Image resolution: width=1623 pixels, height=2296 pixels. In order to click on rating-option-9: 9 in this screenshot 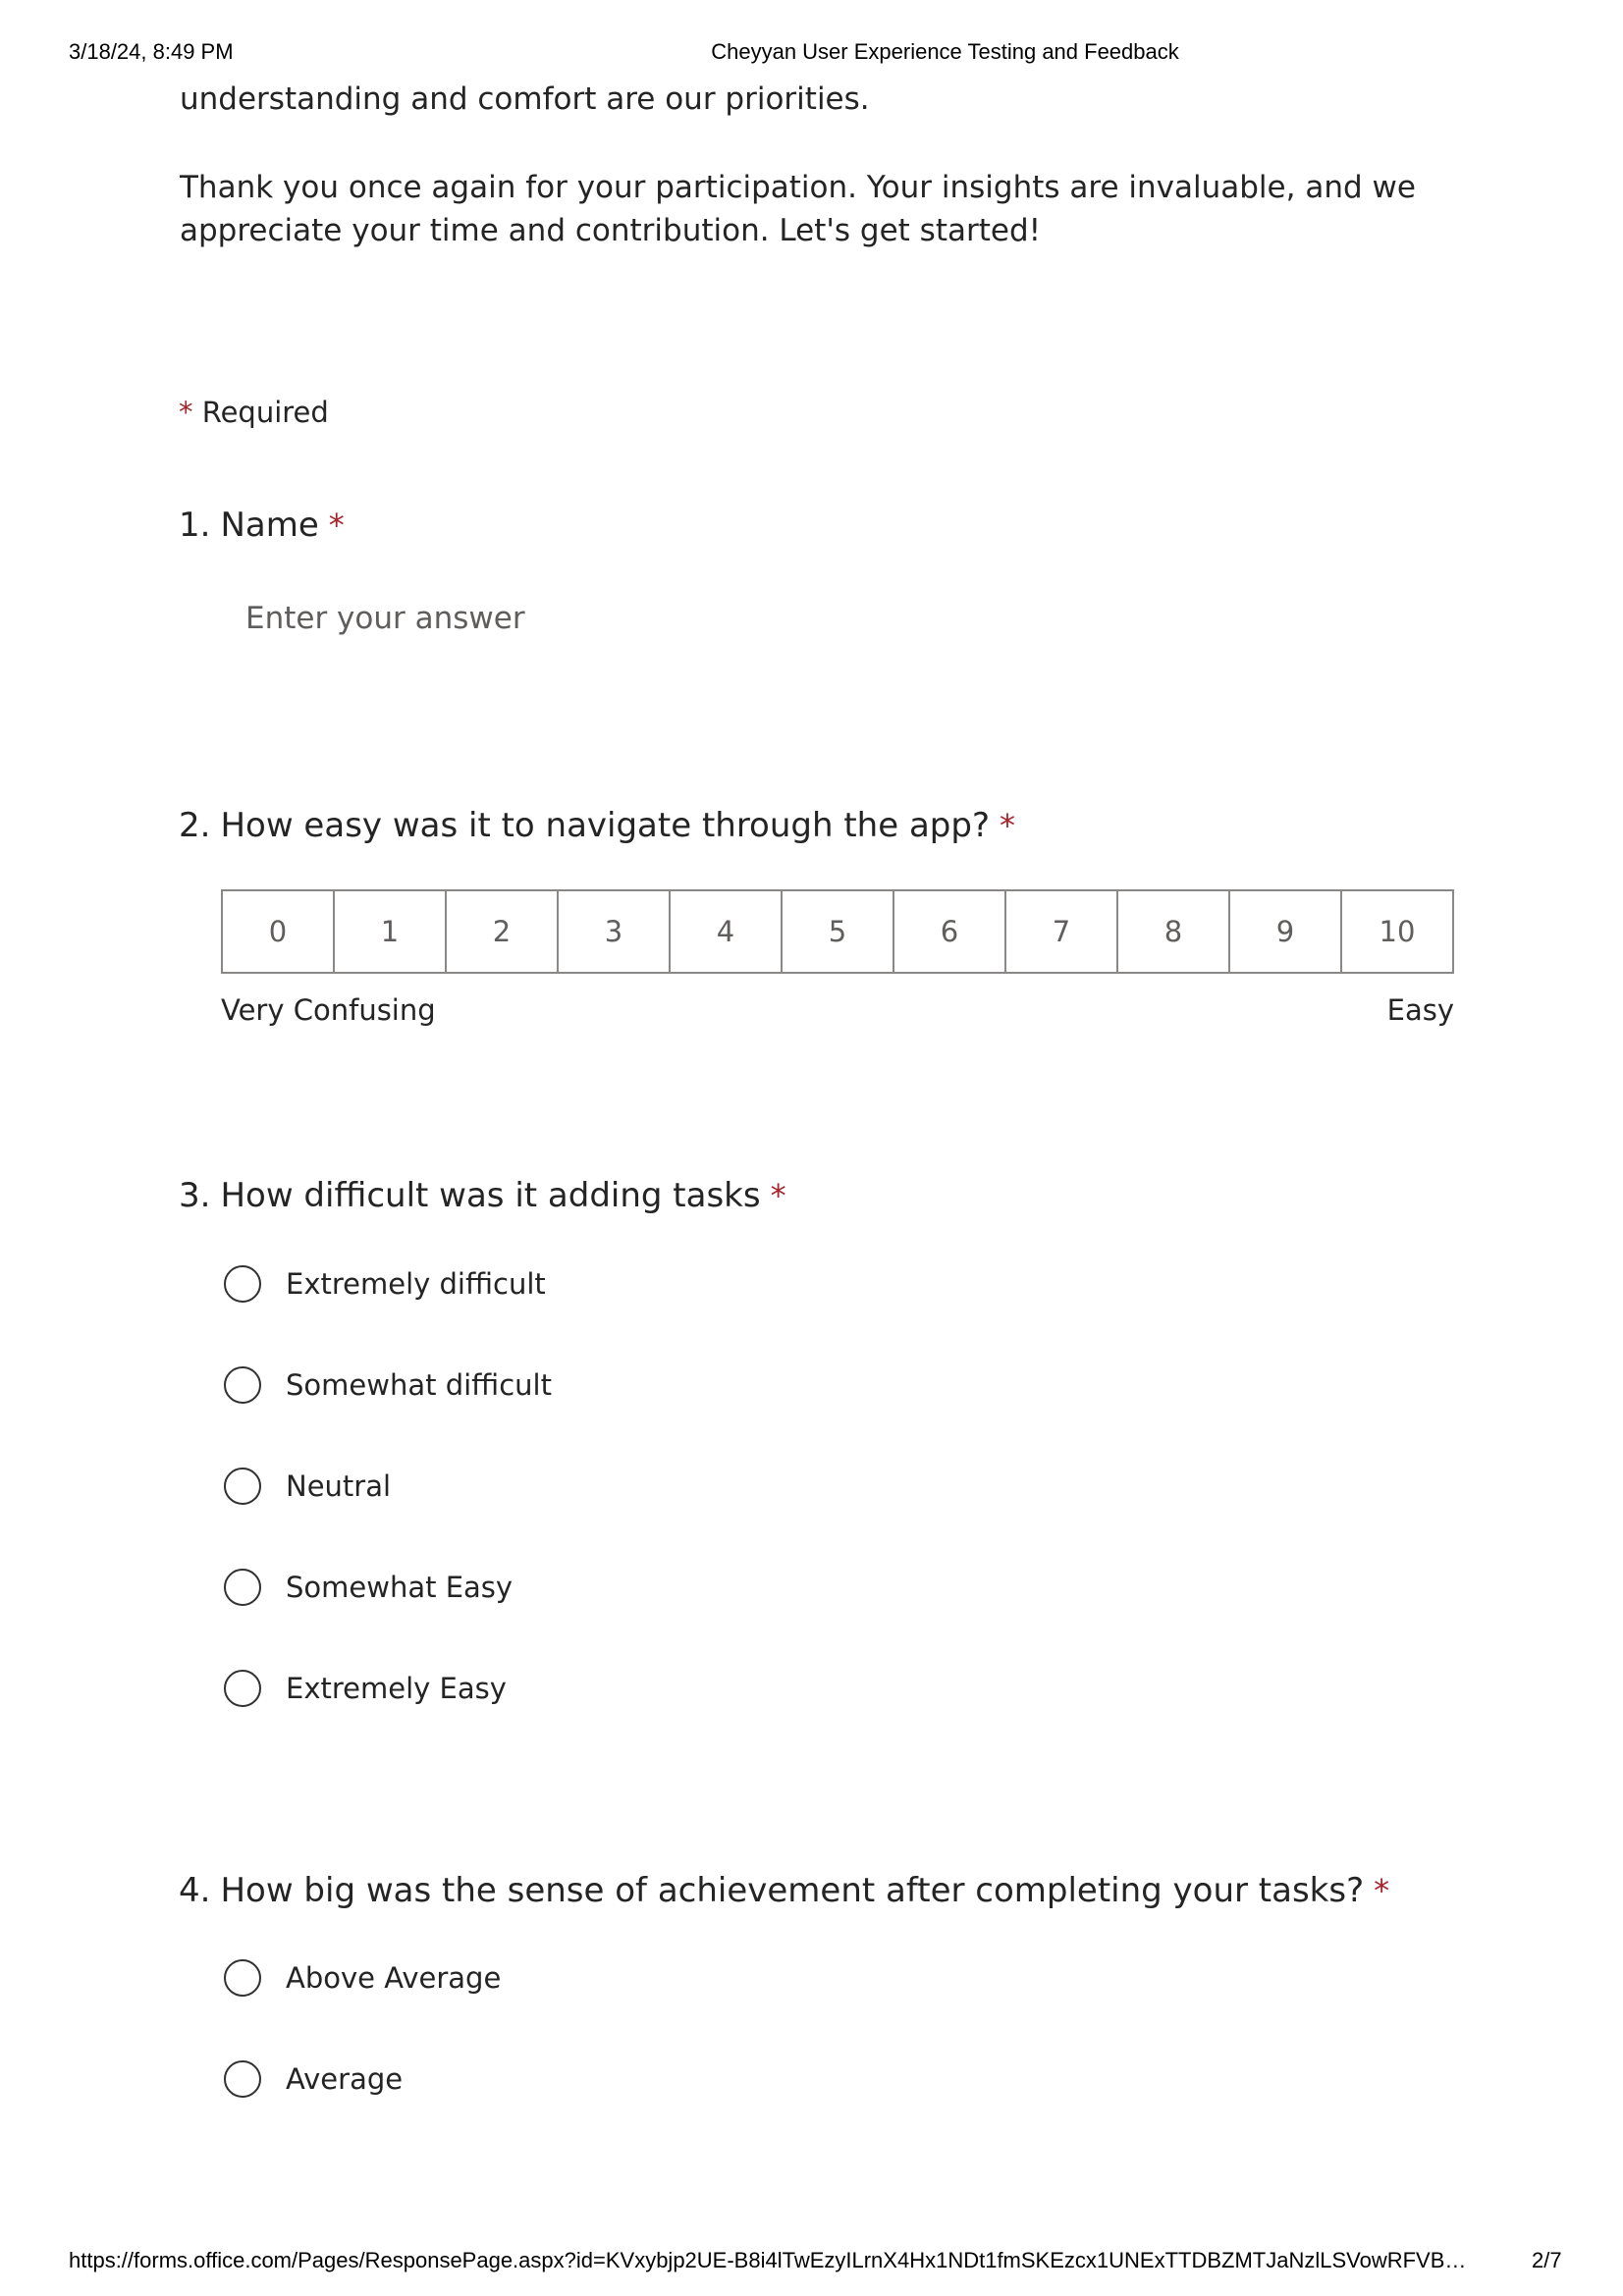, I will do `click(1286, 931)`.